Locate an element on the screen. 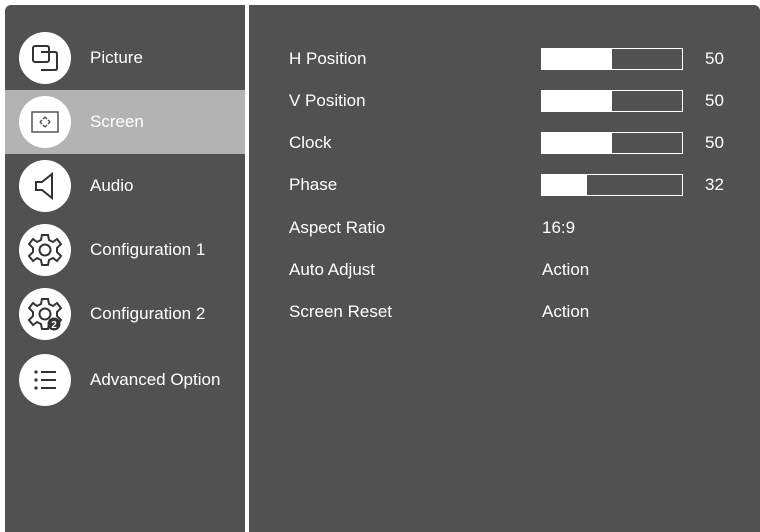 Image resolution: width=760 pixels, height=532 pixels. sidebar-item-configuration-1: Configuration 1 is located at coordinates (125, 250).